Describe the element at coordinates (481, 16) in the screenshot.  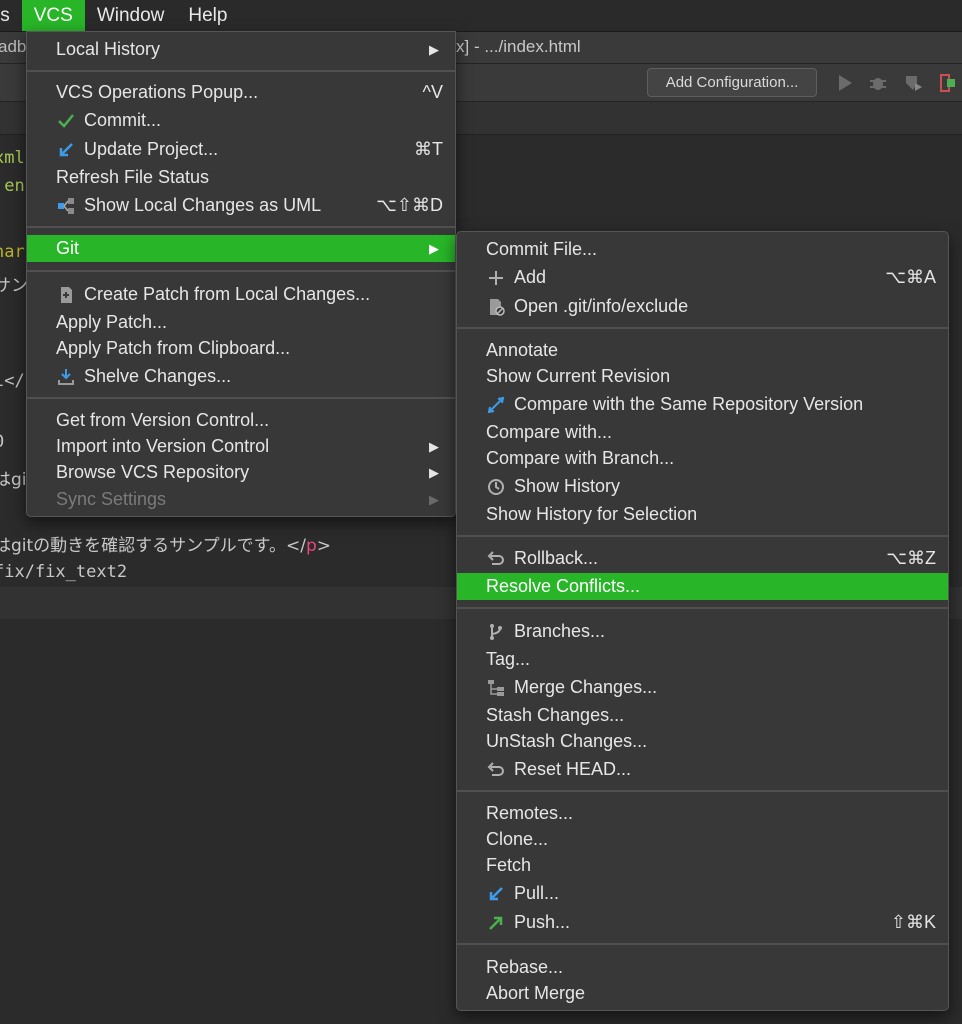
I see `menu-bar: ls VCS Window Help` at that location.